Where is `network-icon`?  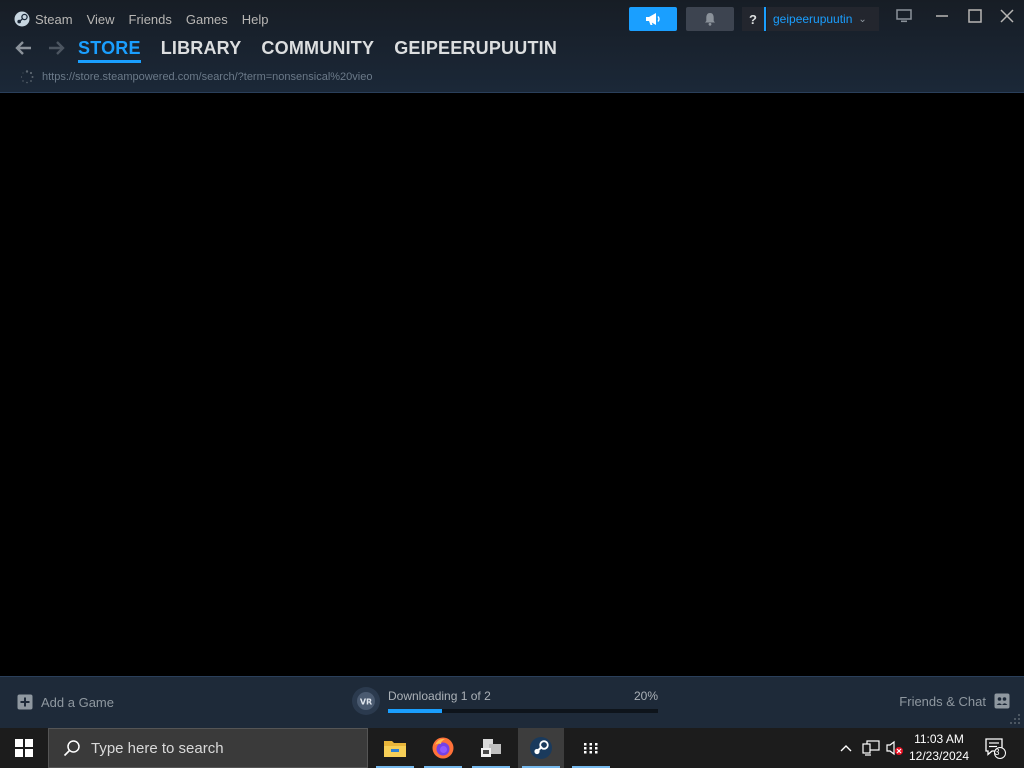 network-icon is located at coordinates (871, 748).